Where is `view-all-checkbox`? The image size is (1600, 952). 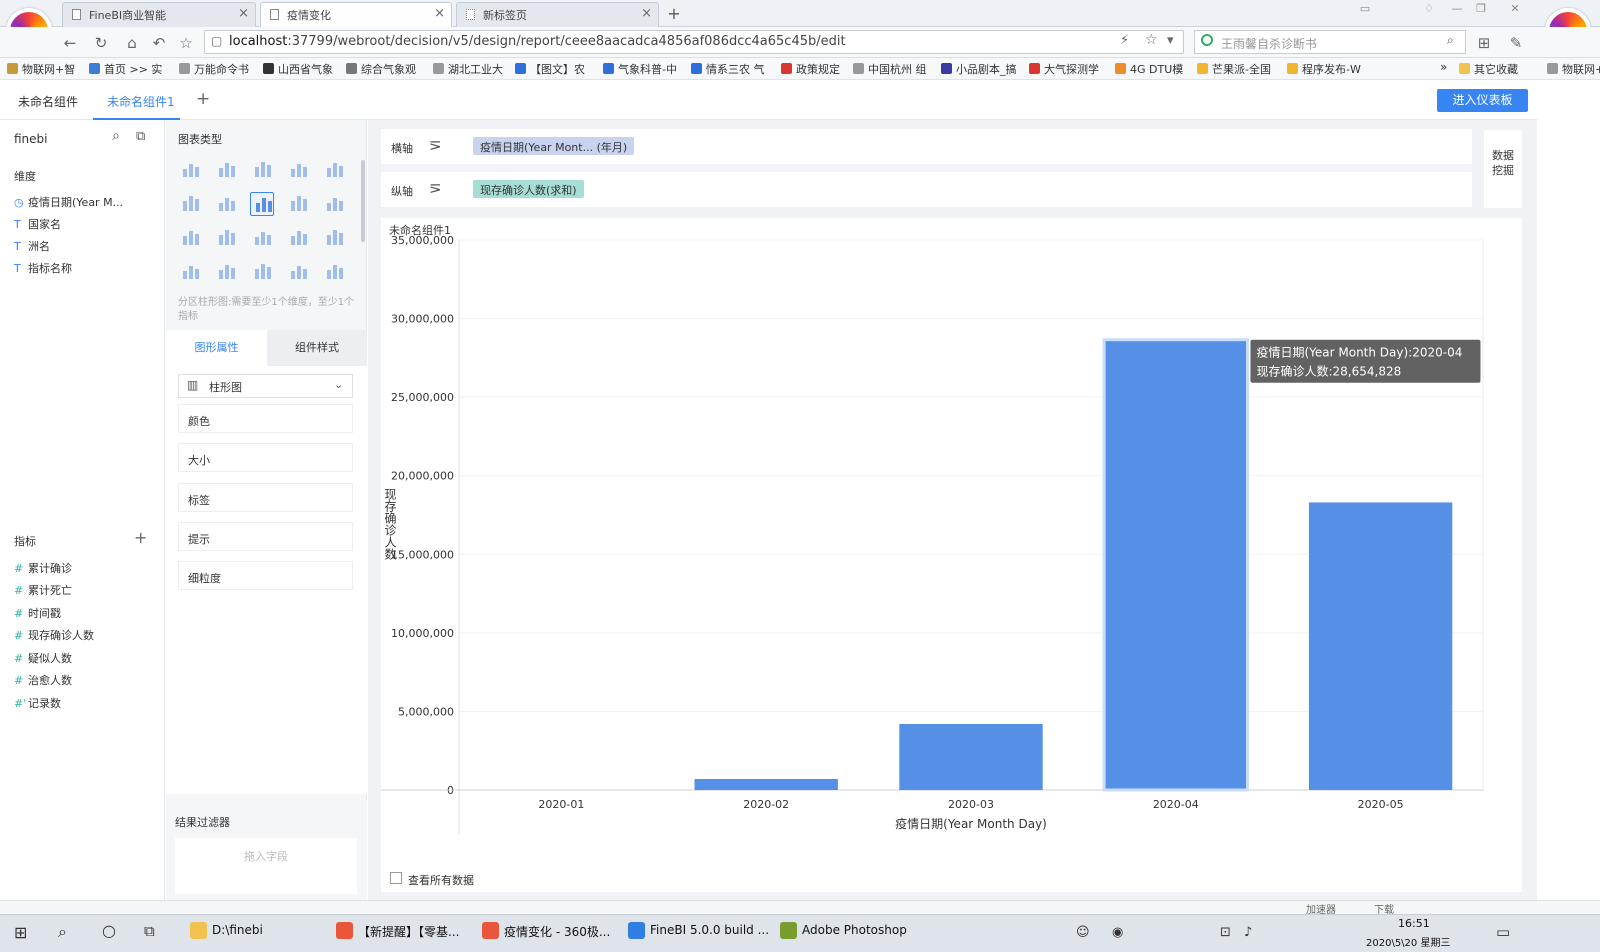 view-all-checkbox is located at coordinates (396, 878).